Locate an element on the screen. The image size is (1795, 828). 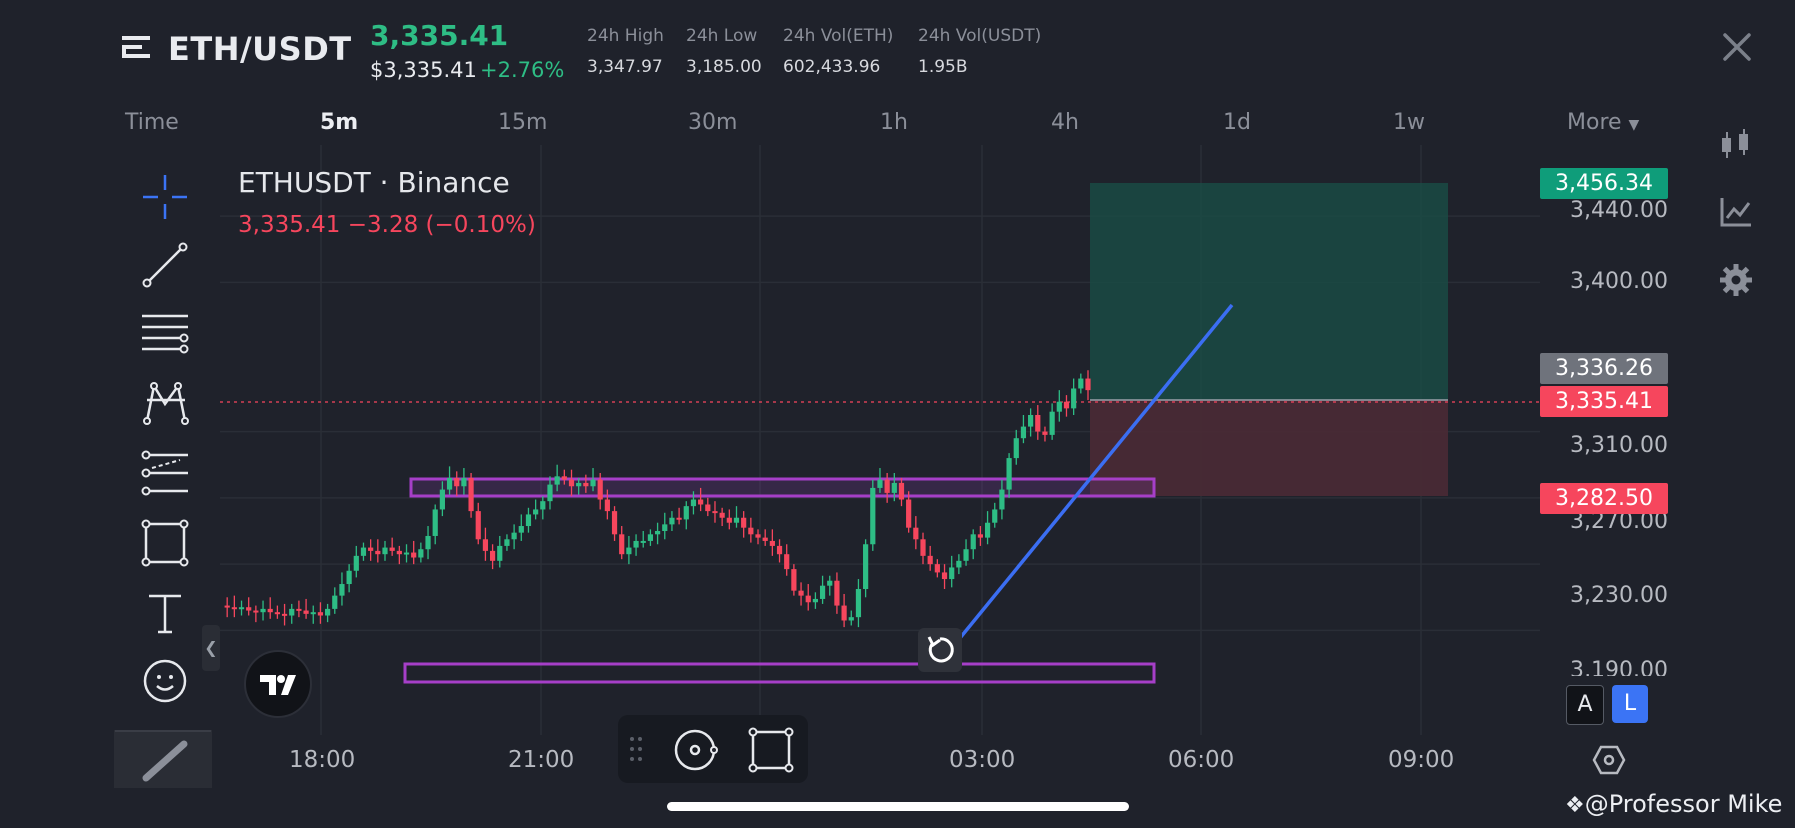
fib-levels-icon is located at coordinates (165, 335).